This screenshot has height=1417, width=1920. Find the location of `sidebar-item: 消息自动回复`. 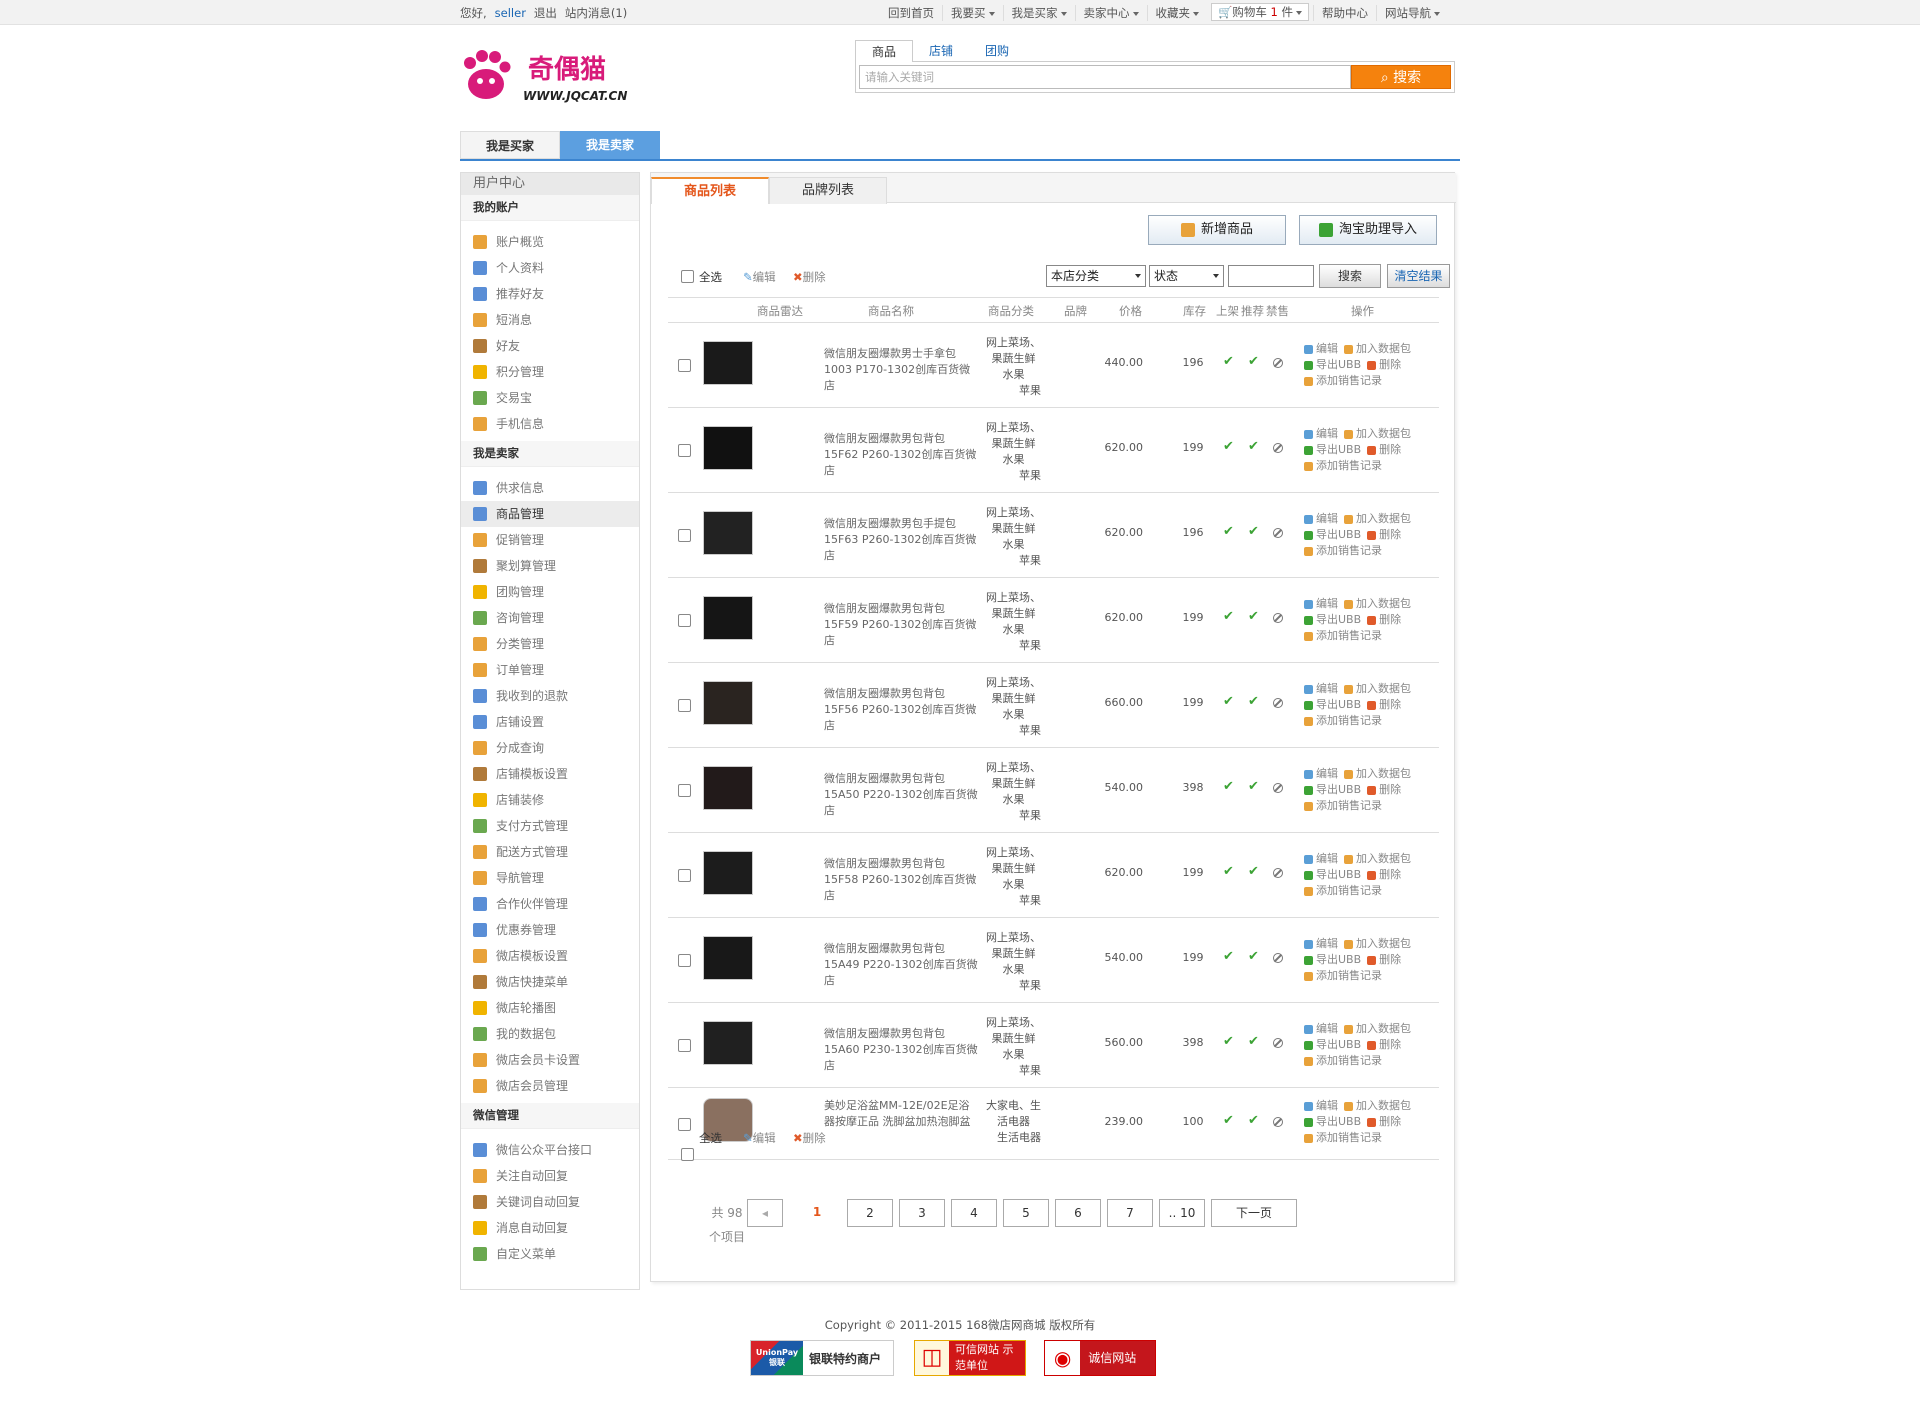

sidebar-item: 消息自动回复 is located at coordinates (550, 1228).